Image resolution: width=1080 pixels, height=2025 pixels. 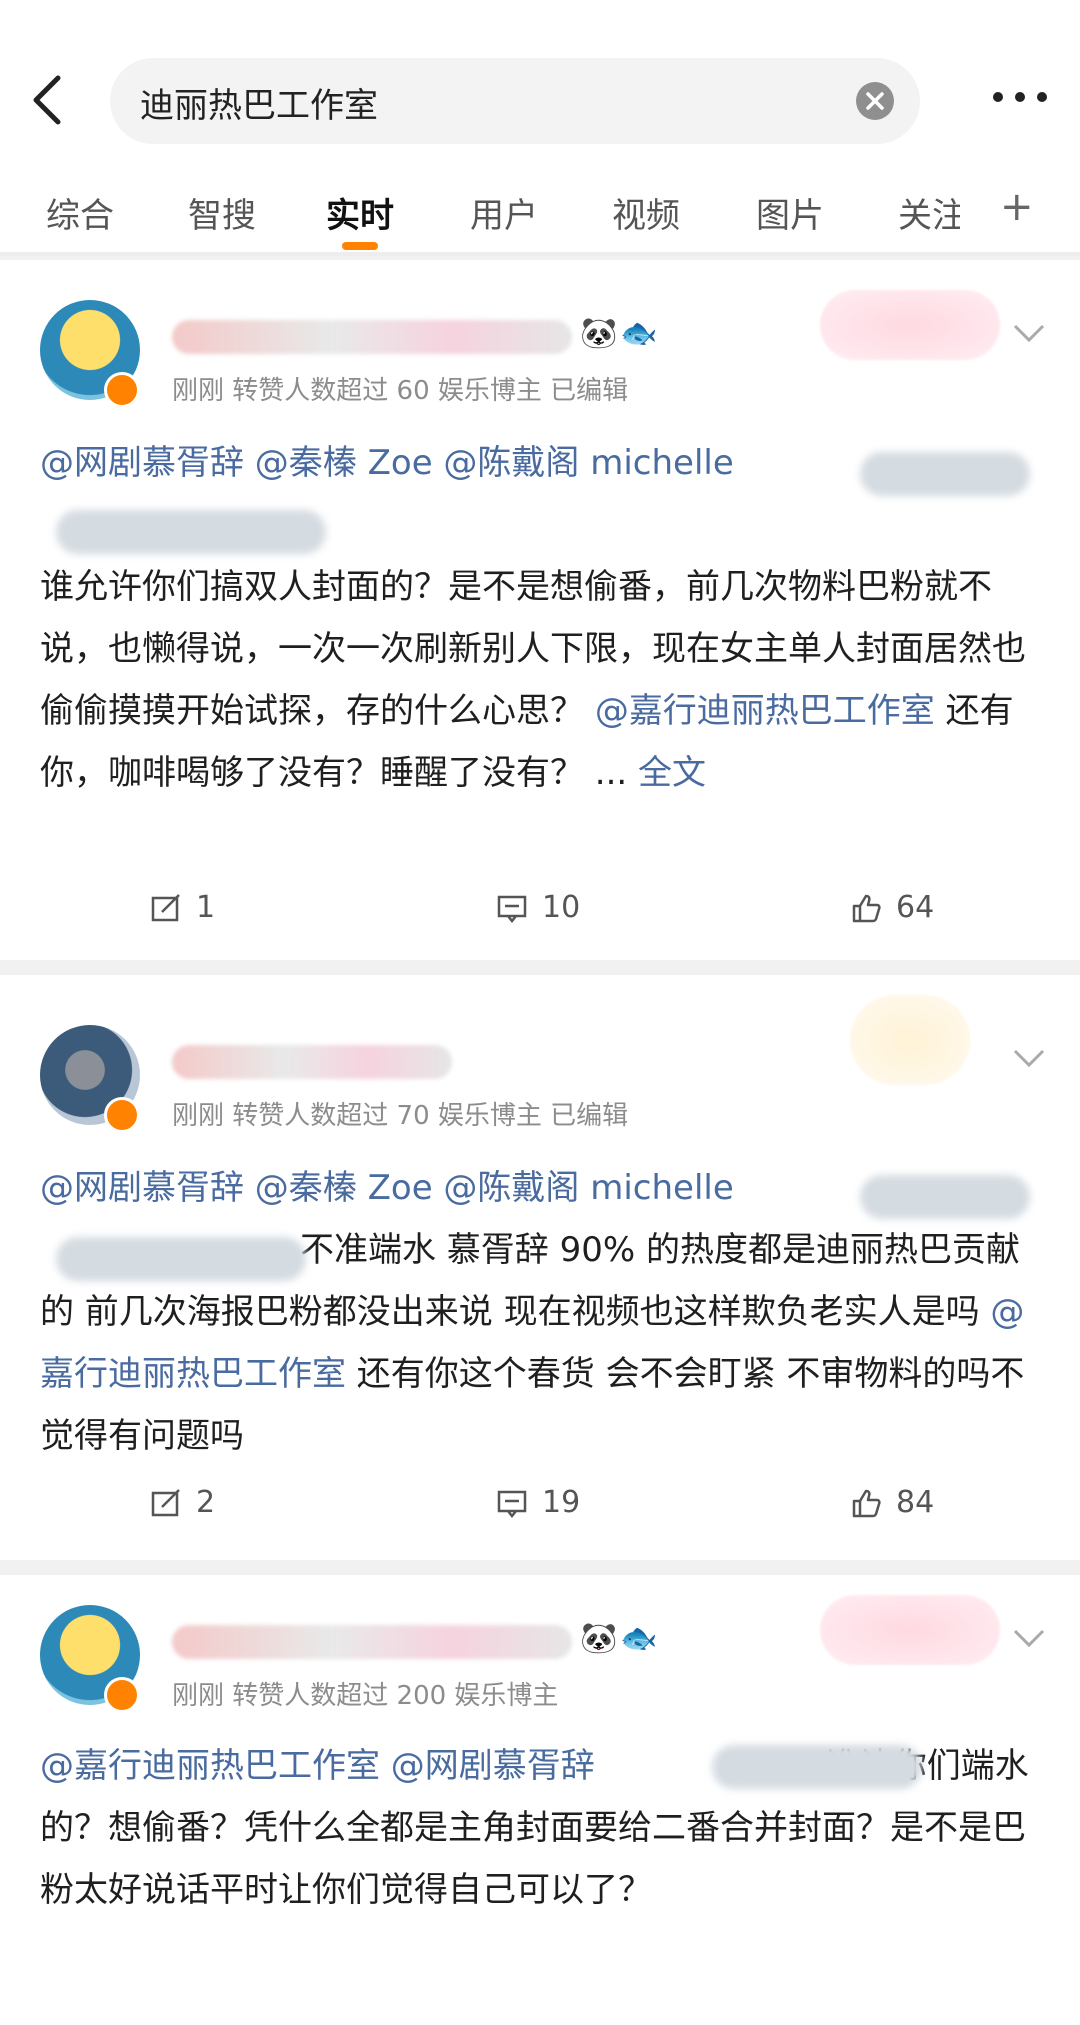 I want to click on tab-bar: 综合 智搜 实时 用户 视频 图片 关注 +, so click(x=540, y=215).